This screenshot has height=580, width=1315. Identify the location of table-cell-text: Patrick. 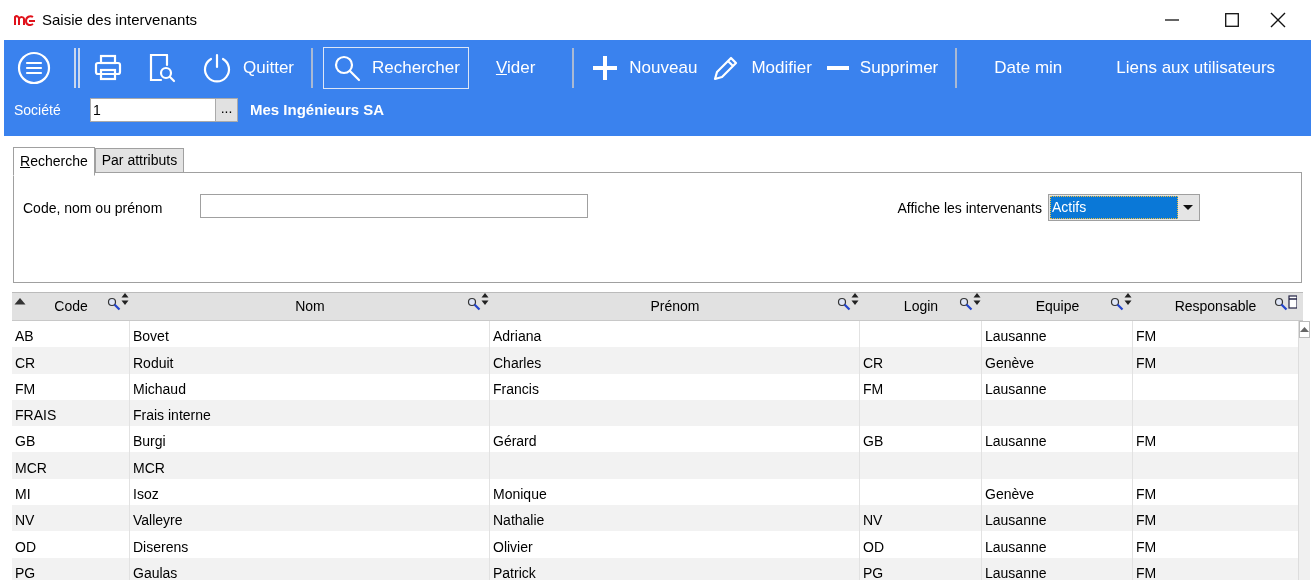
(514, 571).